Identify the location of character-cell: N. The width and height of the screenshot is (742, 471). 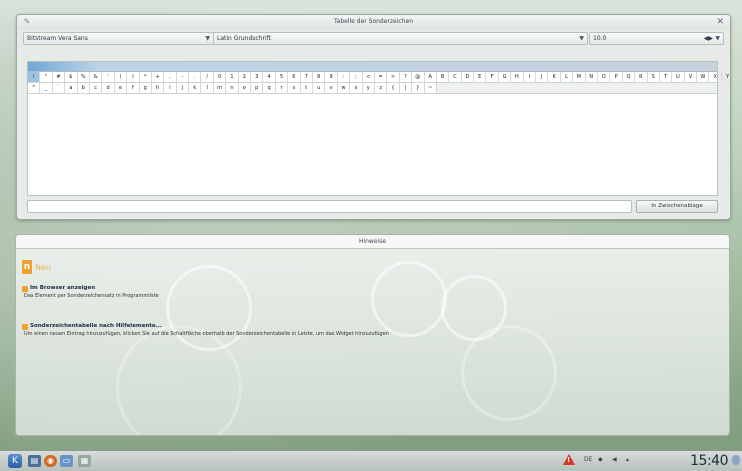
(592, 77).